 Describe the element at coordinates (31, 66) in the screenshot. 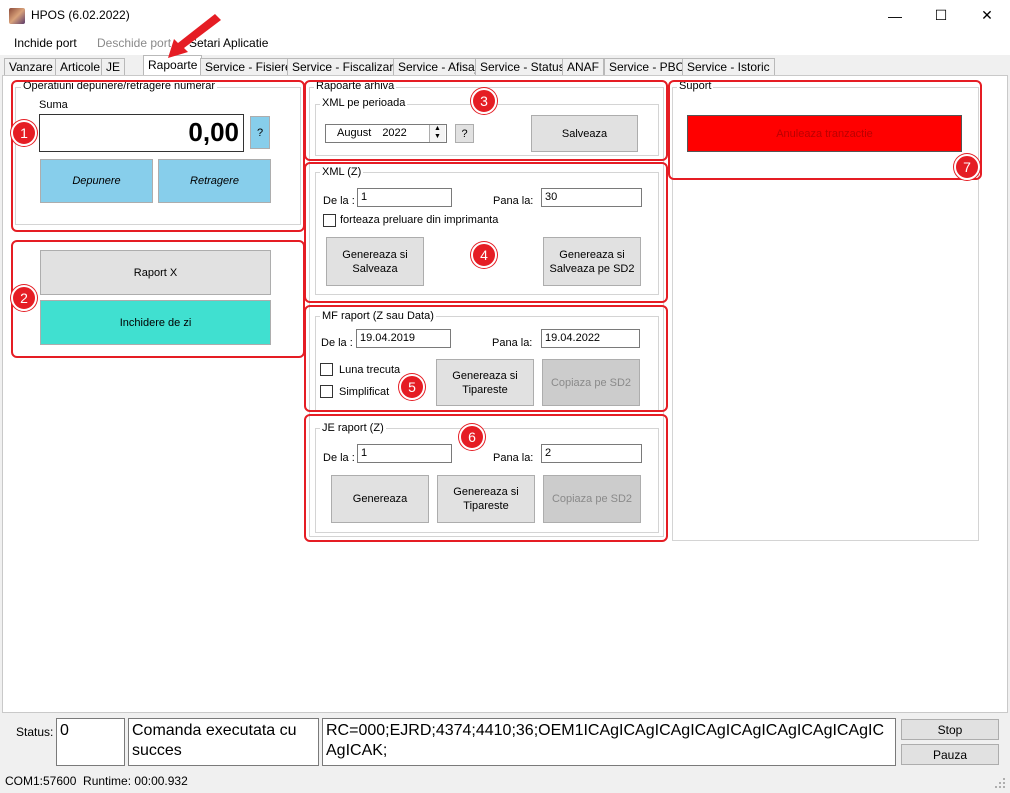

I see `tab-vanzare: Vanzare` at that location.